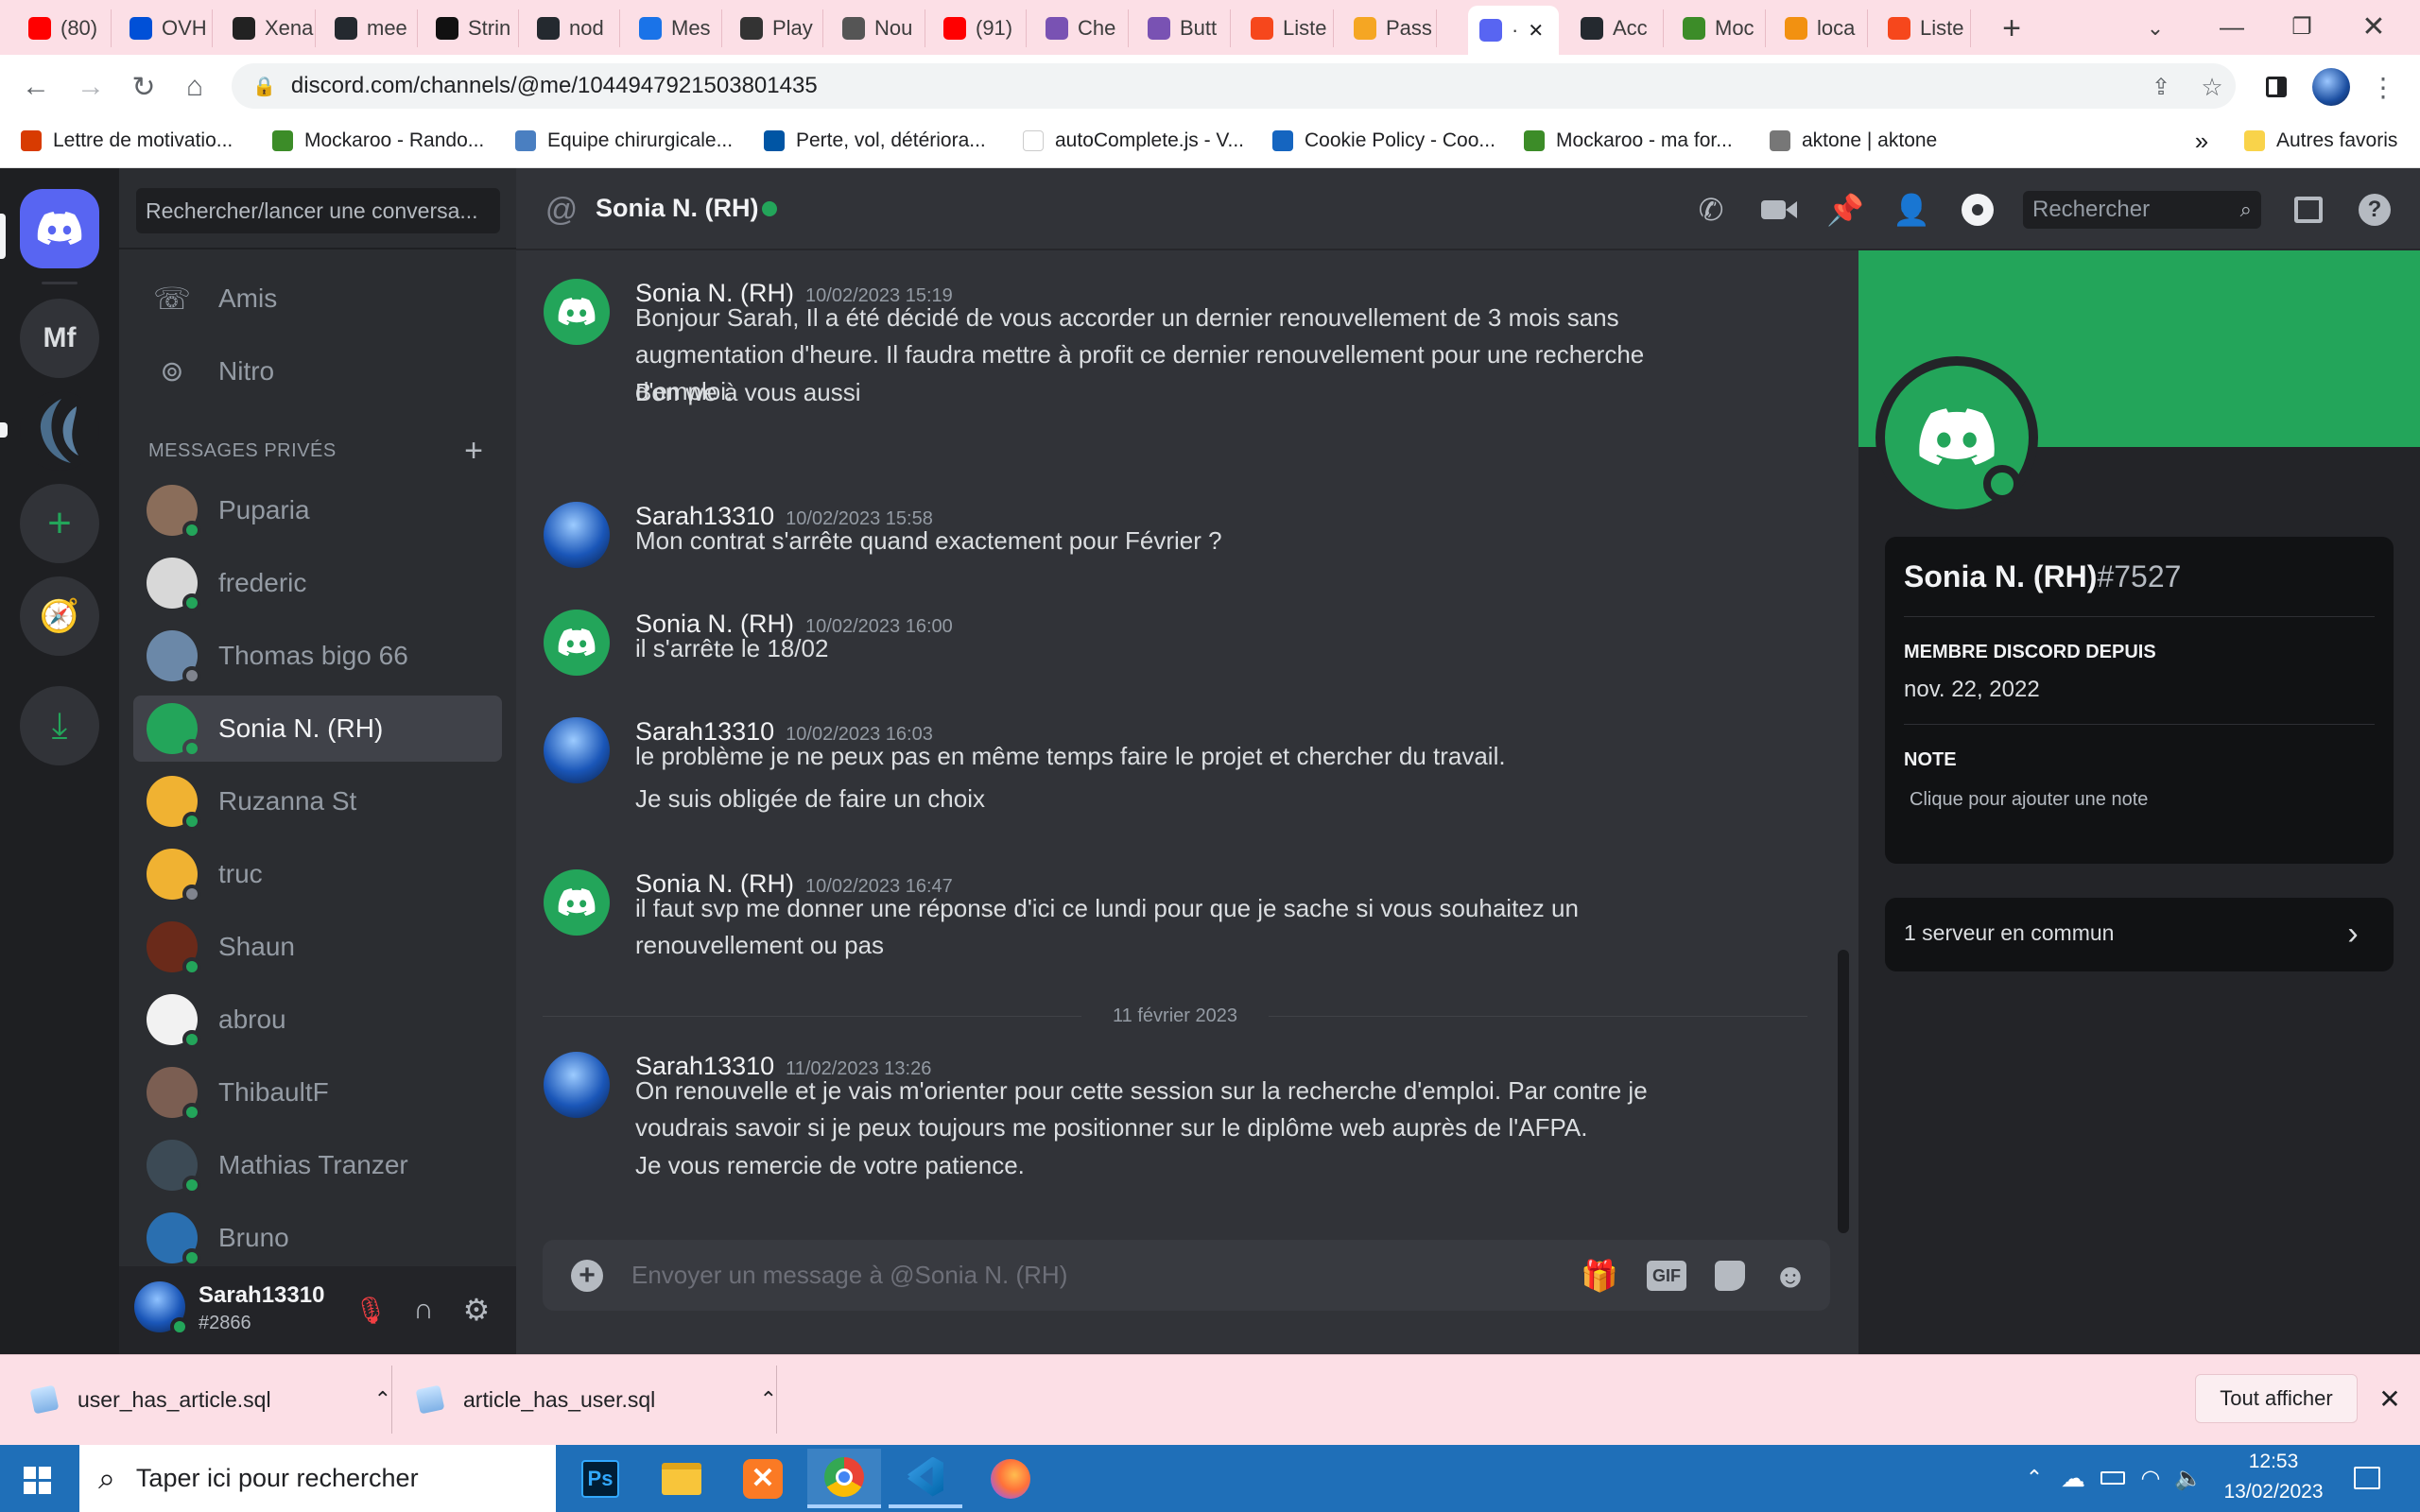  Describe the element at coordinates (2276, 87) in the screenshot. I see `sidepanel-icon` at that location.